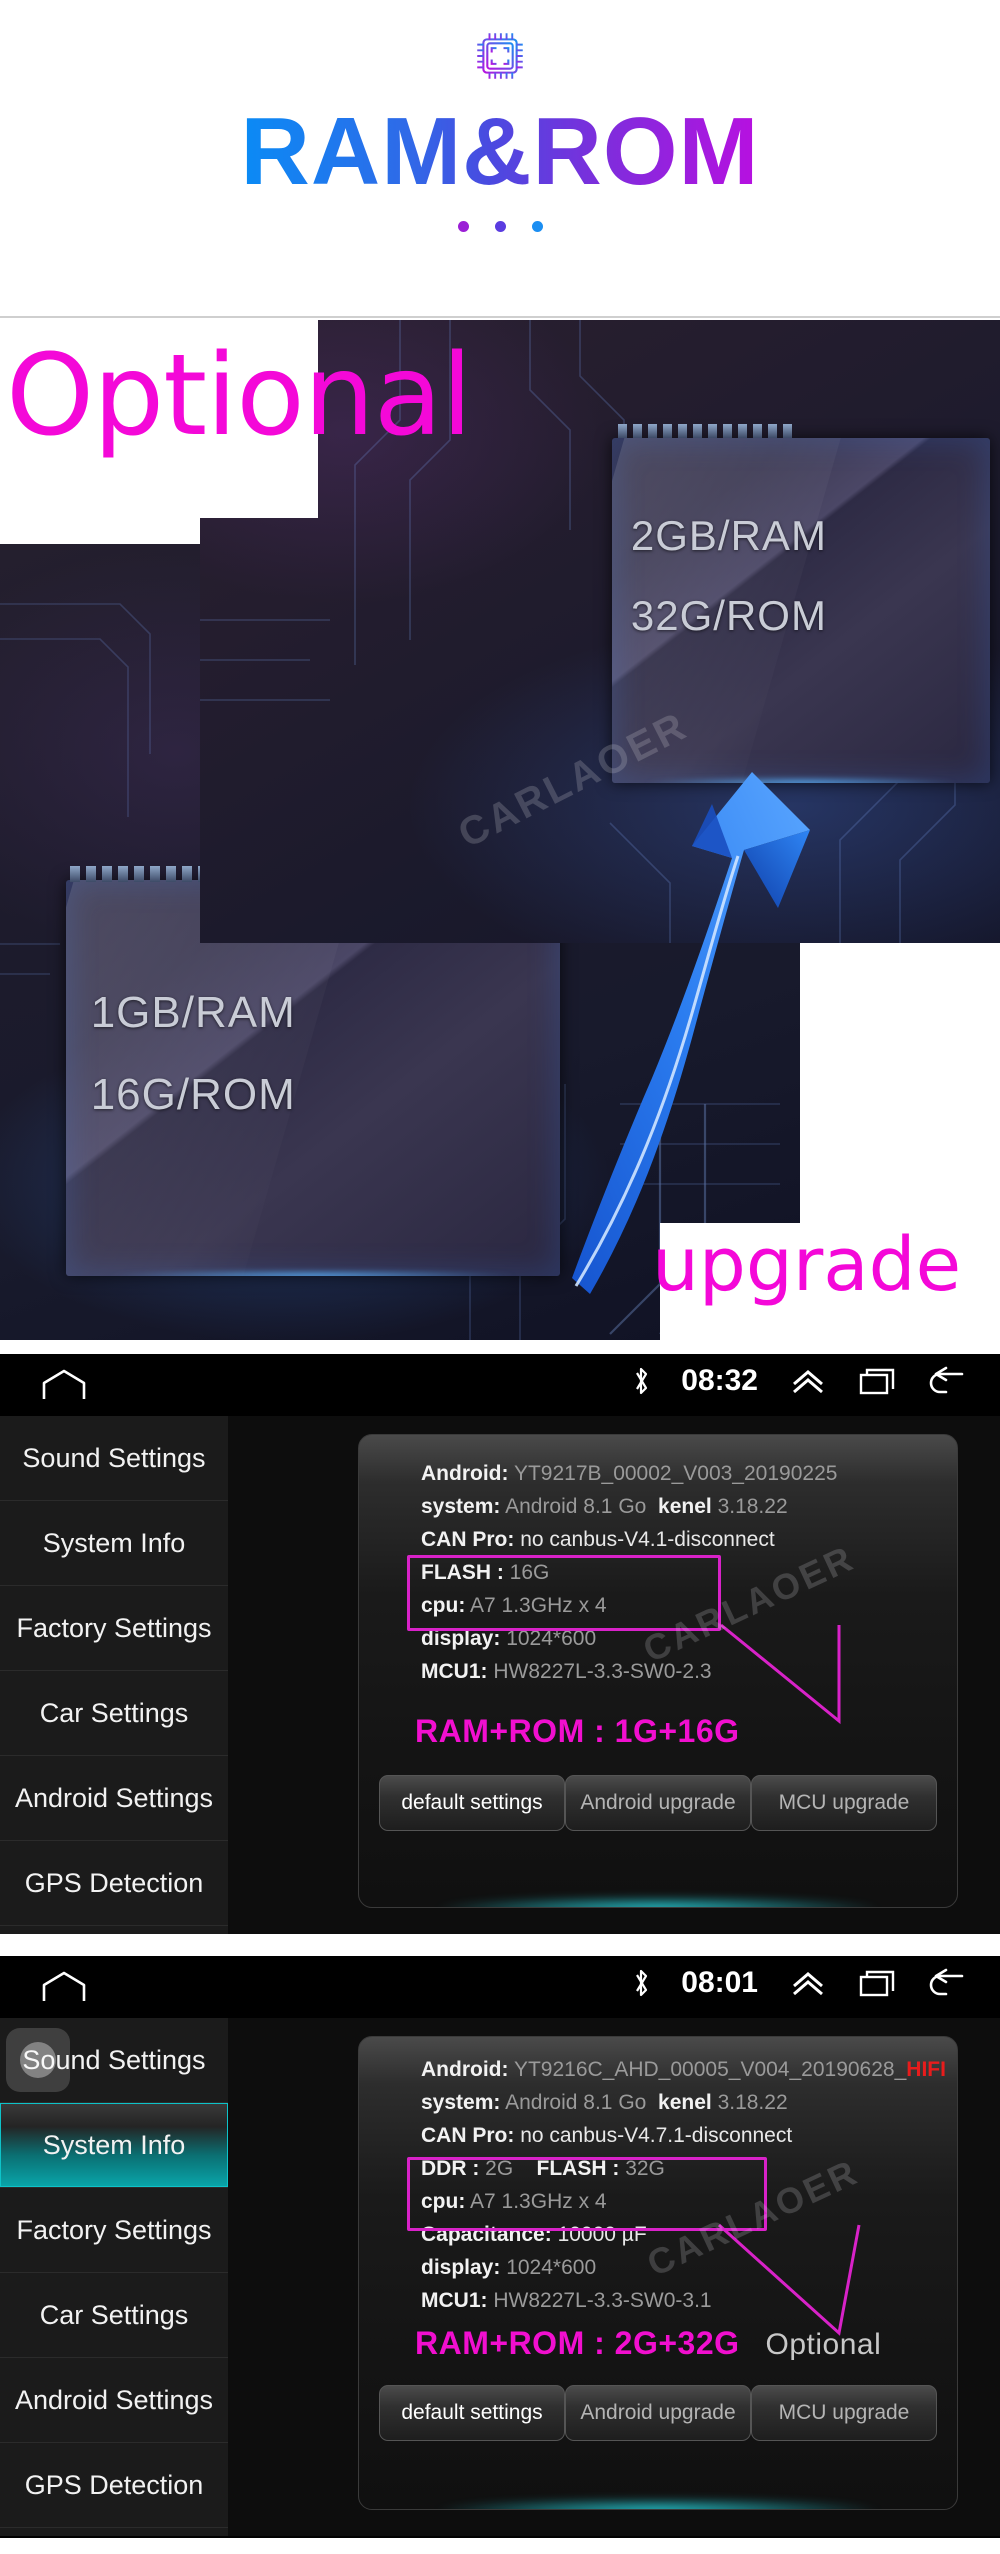  Describe the element at coordinates (607, 2135) in the screenshot. I see `info-row-canpro: CAN Pro: no canbus-V4.7.1-disconnect` at that location.